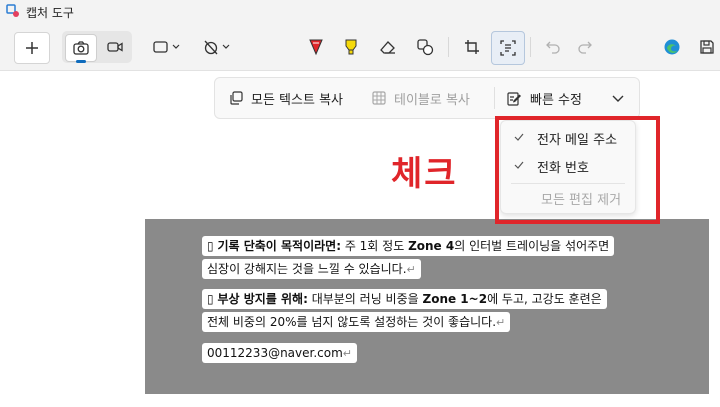 This screenshot has height=407, width=720. What do you see at coordinates (532, 246) in the screenshot?
I see `text-span: 의 인터벌 트레이닝을 섞어주면` at bounding box center [532, 246].